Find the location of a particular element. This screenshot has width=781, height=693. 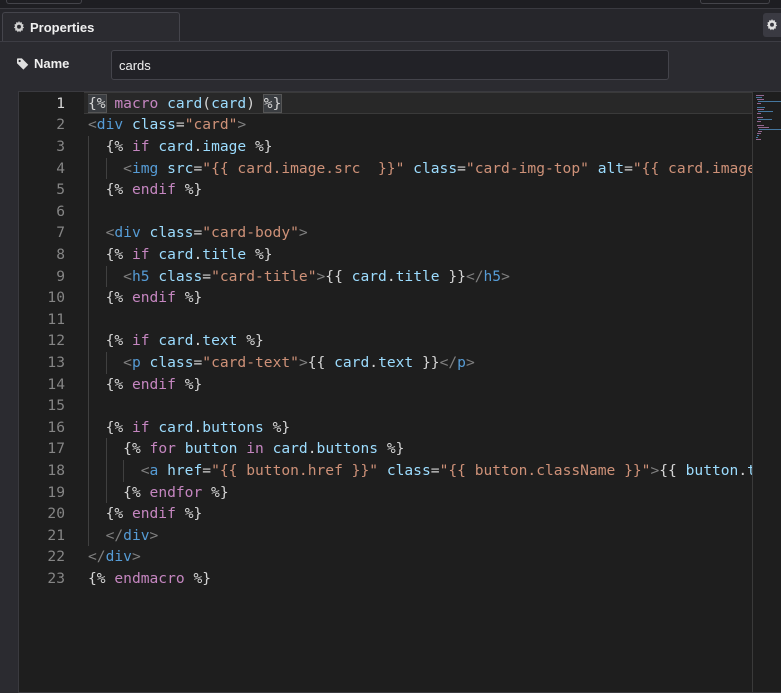

code-line: <div class="card"> is located at coordinates (167, 125).